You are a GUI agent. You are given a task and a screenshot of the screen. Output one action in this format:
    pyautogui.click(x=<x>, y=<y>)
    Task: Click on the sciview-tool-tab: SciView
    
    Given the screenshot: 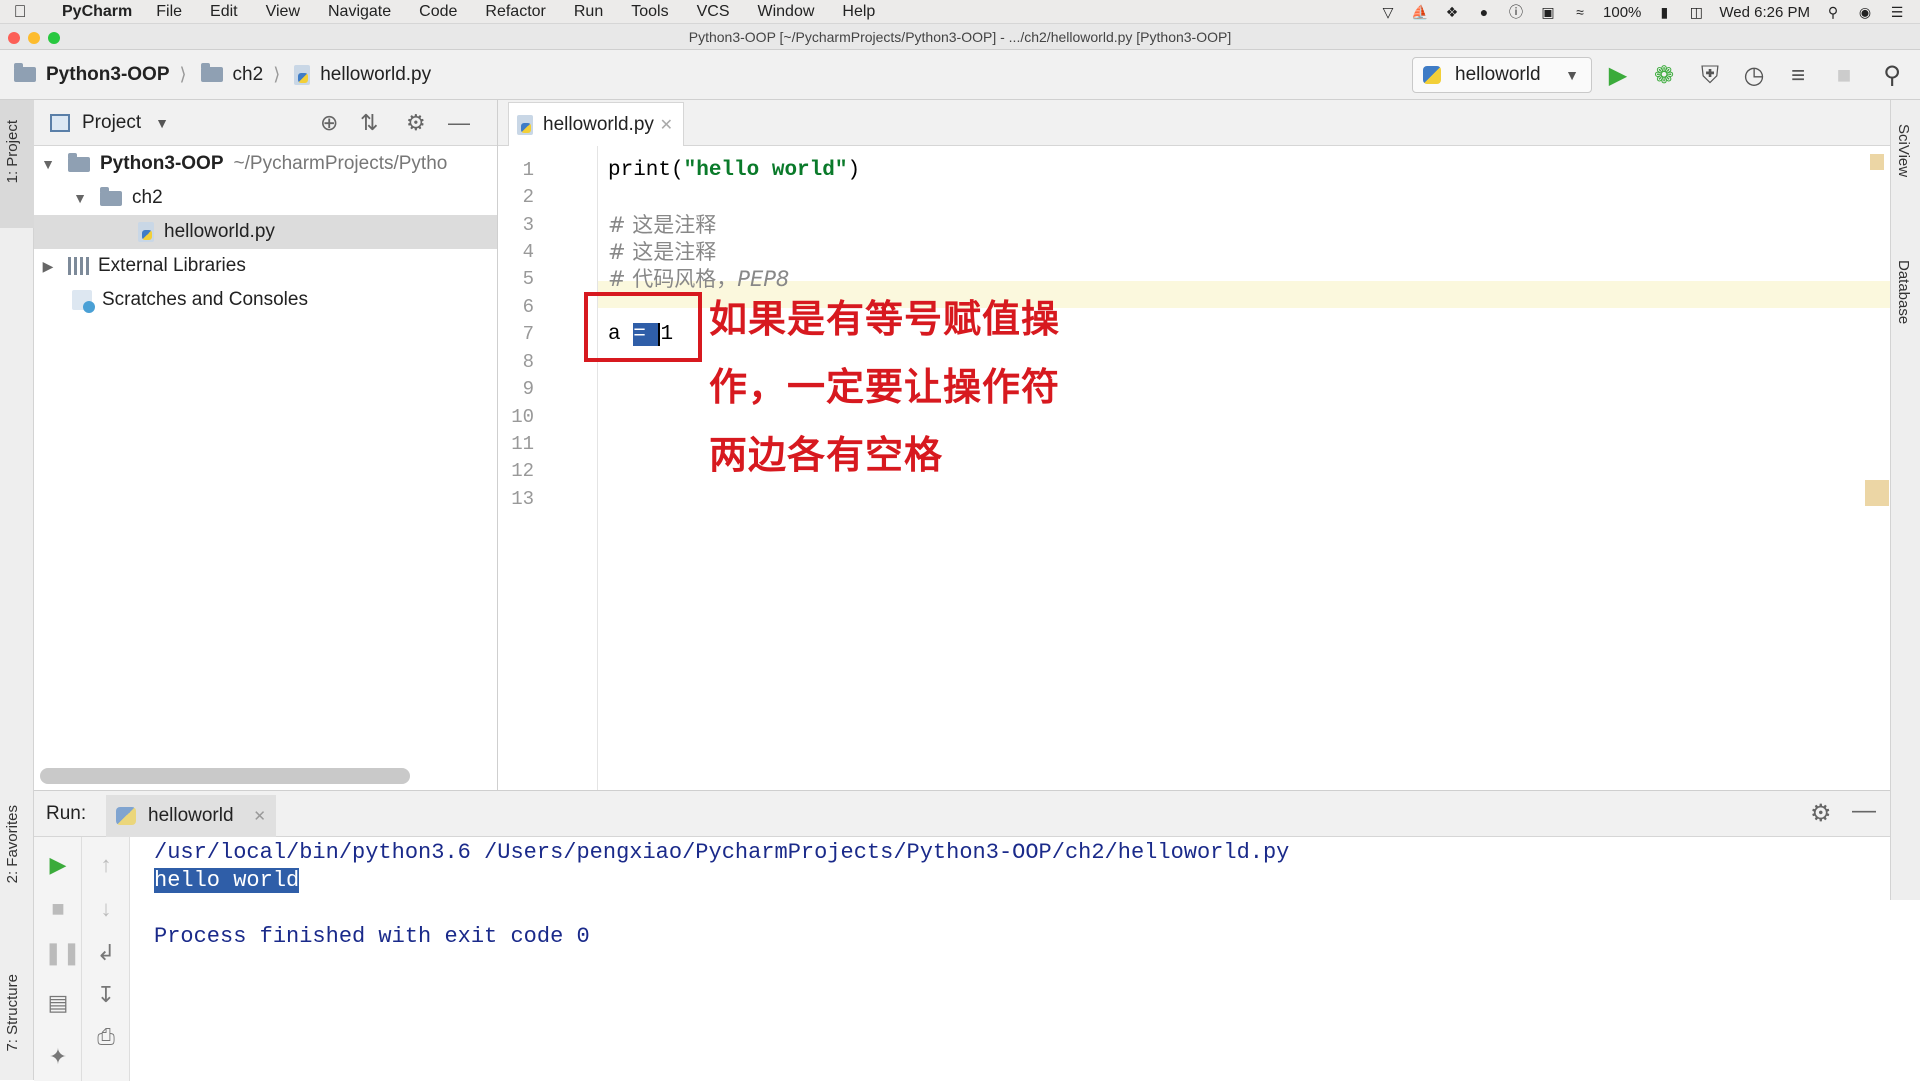 What is the action you would take?
    pyautogui.click(x=1903, y=150)
    